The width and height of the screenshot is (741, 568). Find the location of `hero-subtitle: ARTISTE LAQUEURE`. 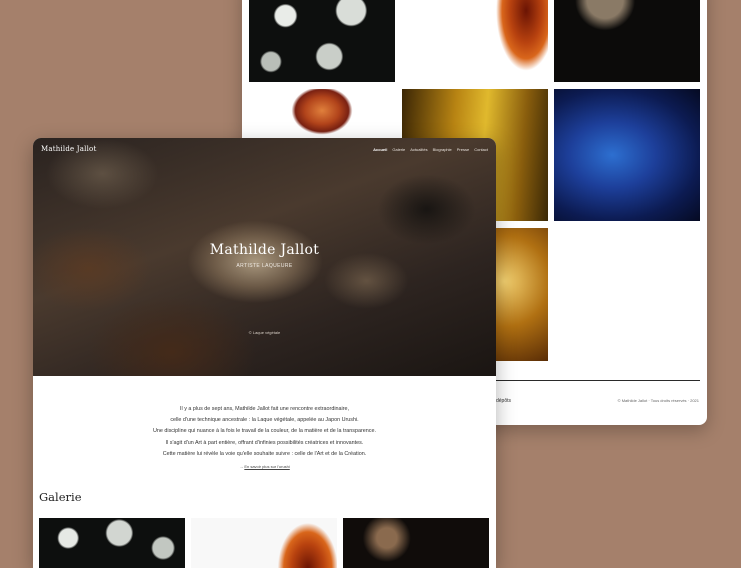

hero-subtitle: ARTISTE LAQUEURE is located at coordinates (264, 266).